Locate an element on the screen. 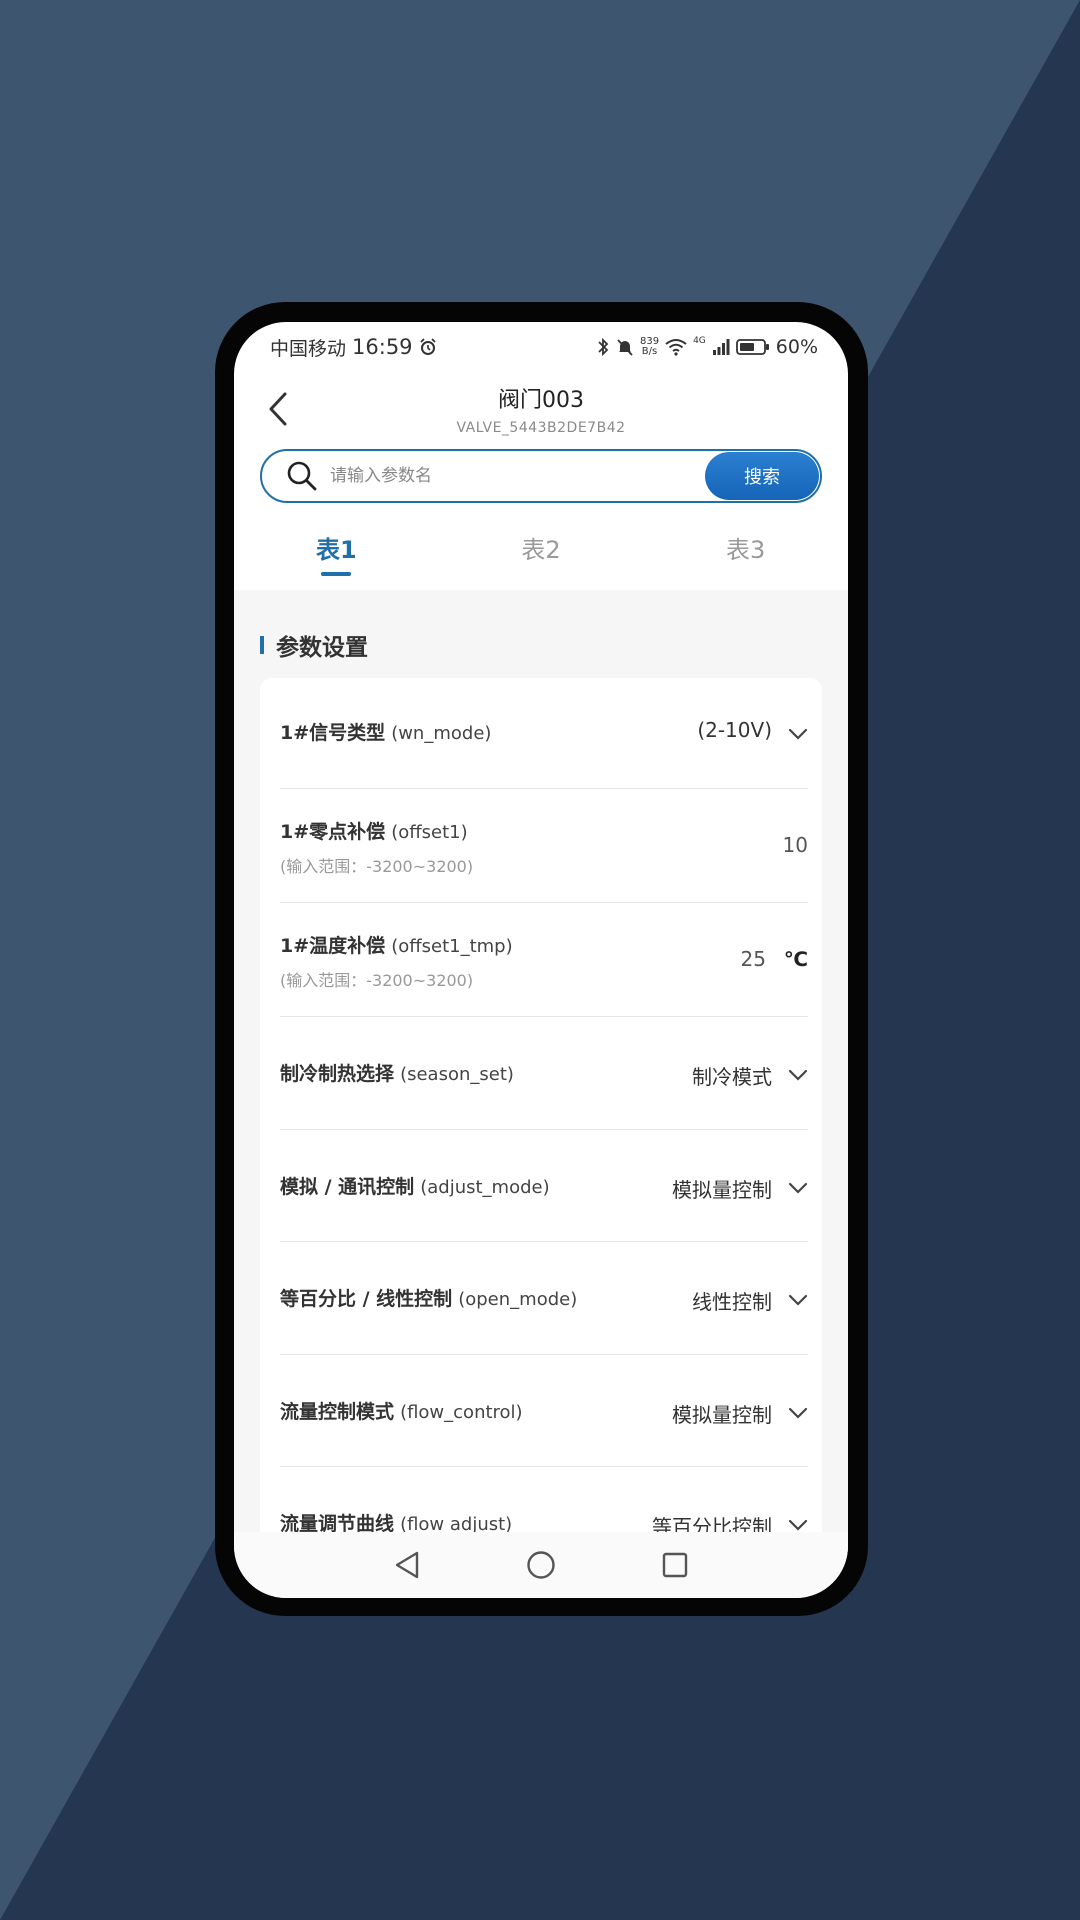  mute-bell-icon is located at coordinates (625, 347).